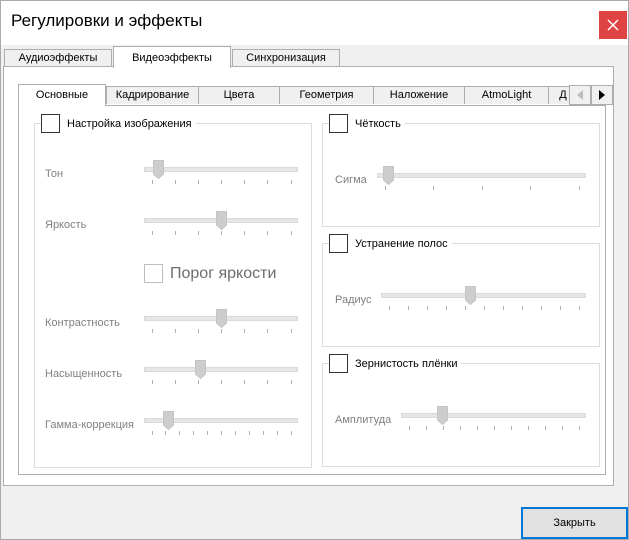 Image resolution: width=629 pixels, height=540 pixels. I want to click on brightness-slider, so click(221, 223).